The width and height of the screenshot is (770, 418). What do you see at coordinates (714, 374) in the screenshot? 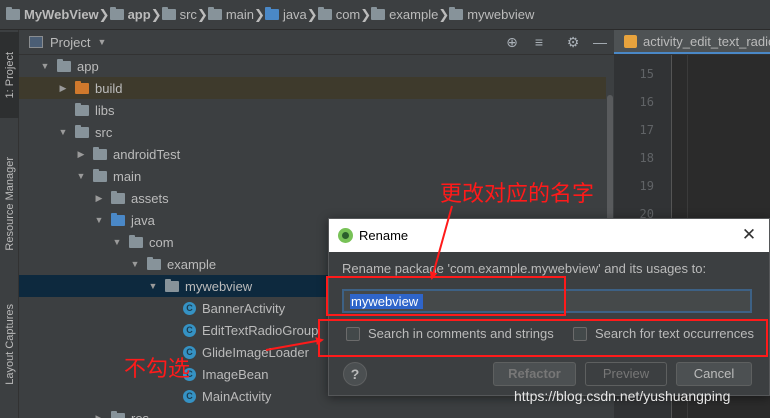
I see `cancel-button: Cancel` at bounding box center [714, 374].